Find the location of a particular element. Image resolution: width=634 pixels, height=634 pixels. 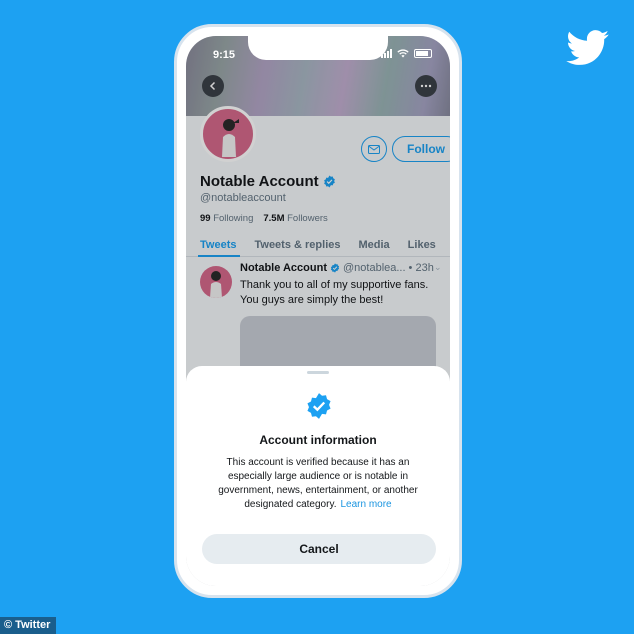

phone-notch is located at coordinates (318, 48).